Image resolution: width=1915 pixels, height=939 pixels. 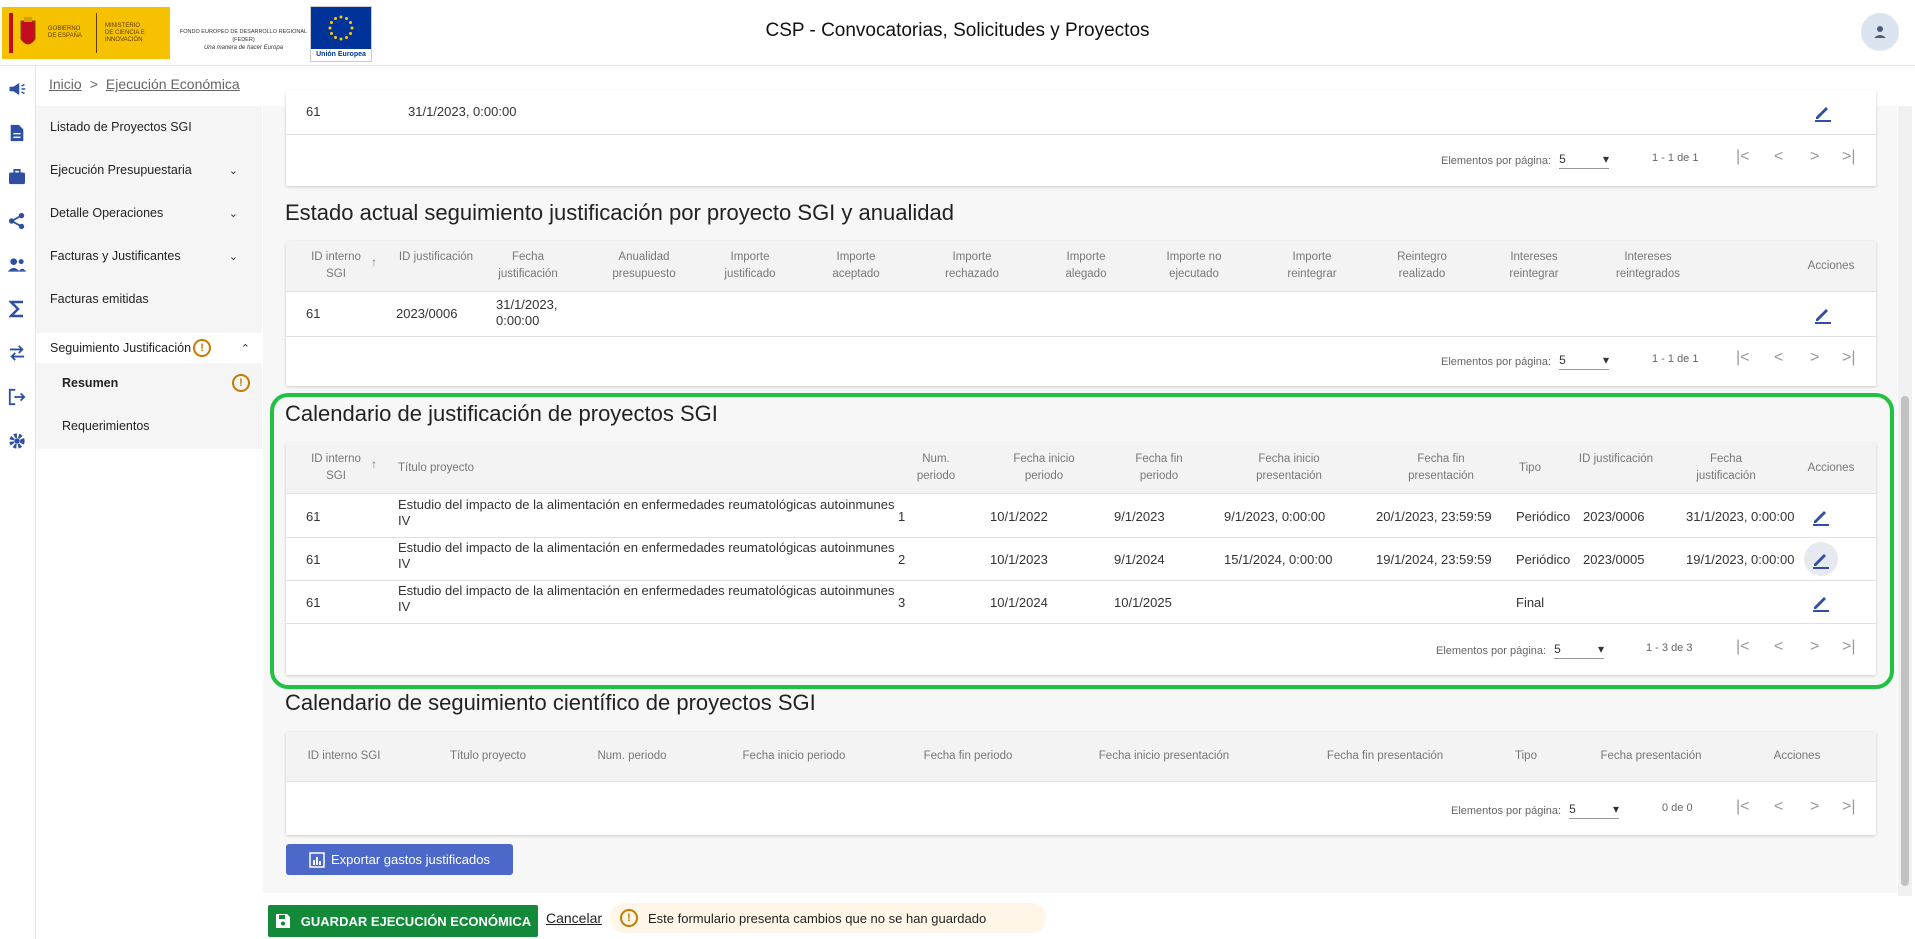 What do you see at coordinates (436, 257) in the screenshot?
I see `th-id-just: ID justificación` at bounding box center [436, 257].